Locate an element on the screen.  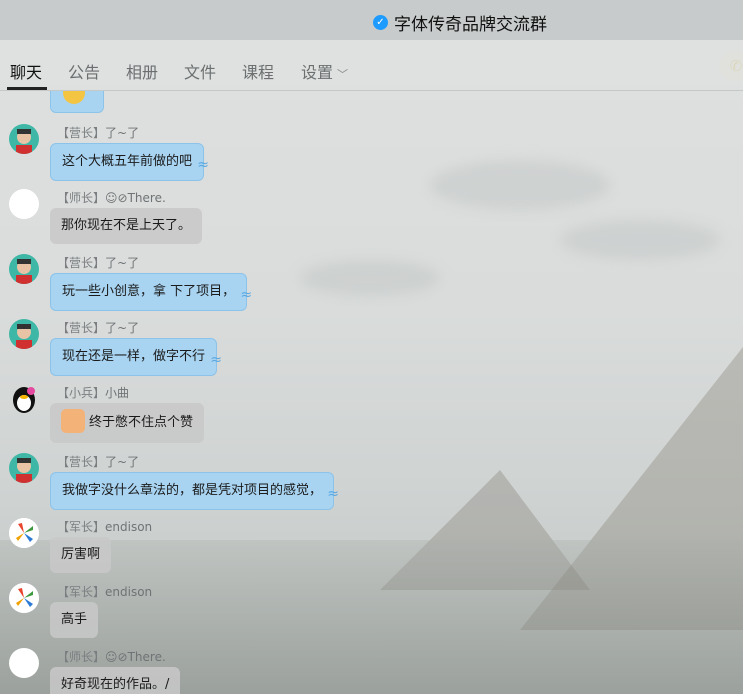
group-name: 字体传奇品牌交流群 is located at coordinates (470, 25).